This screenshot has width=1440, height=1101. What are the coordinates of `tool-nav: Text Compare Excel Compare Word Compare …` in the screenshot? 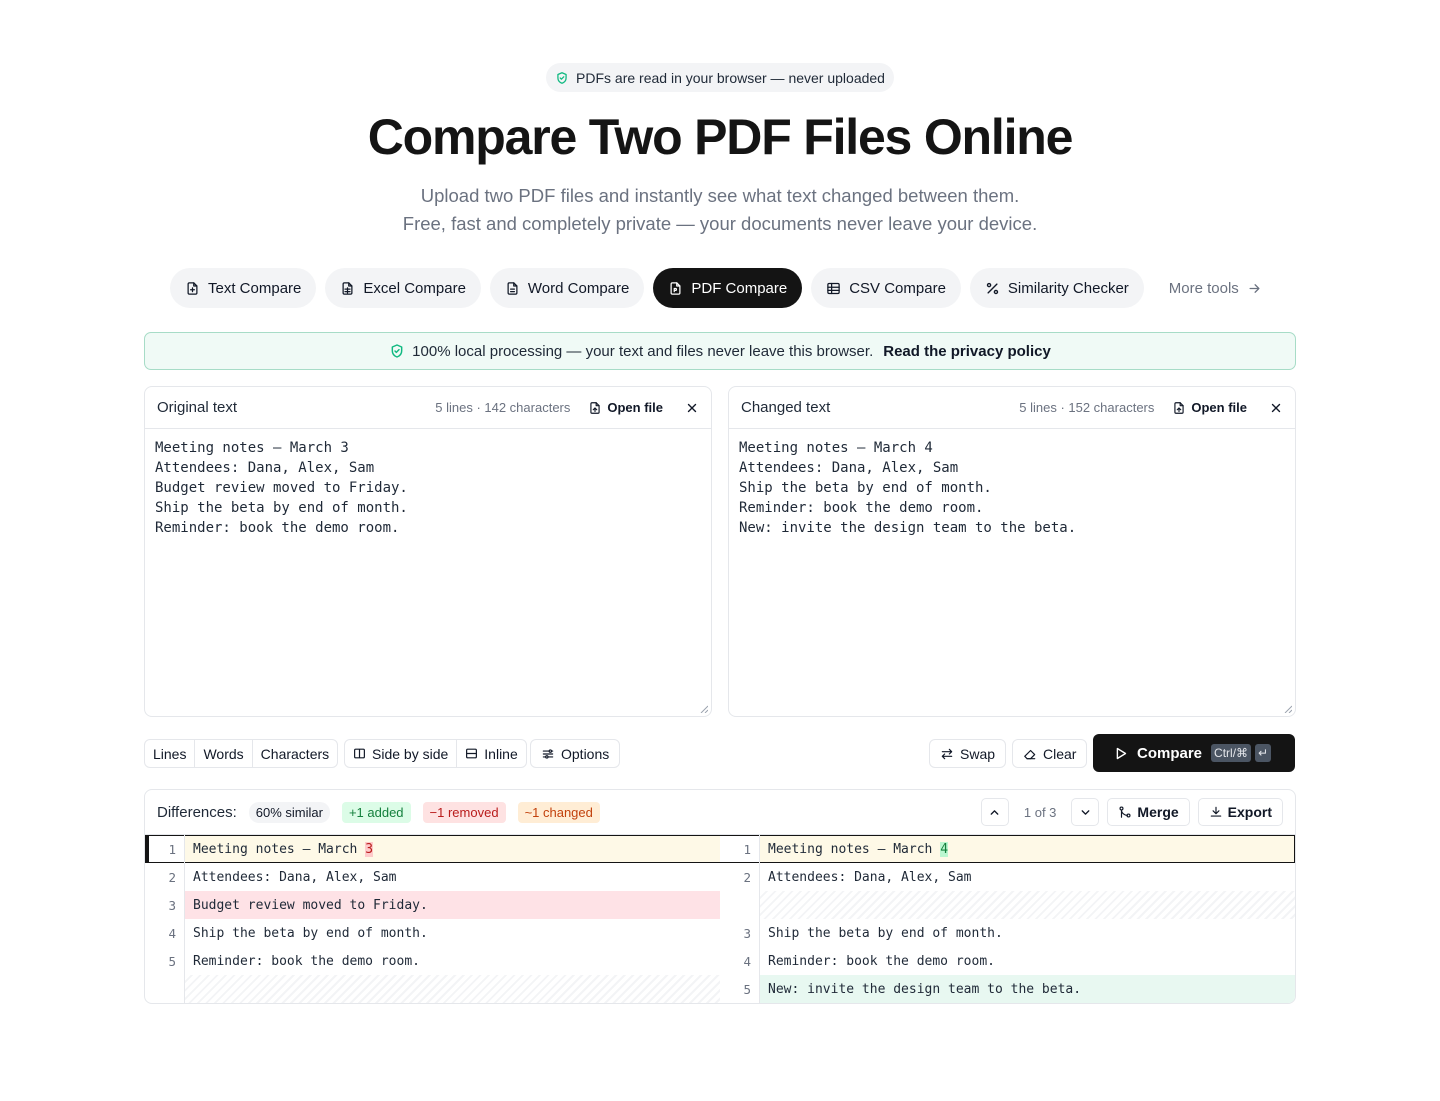 It's located at (724, 288).